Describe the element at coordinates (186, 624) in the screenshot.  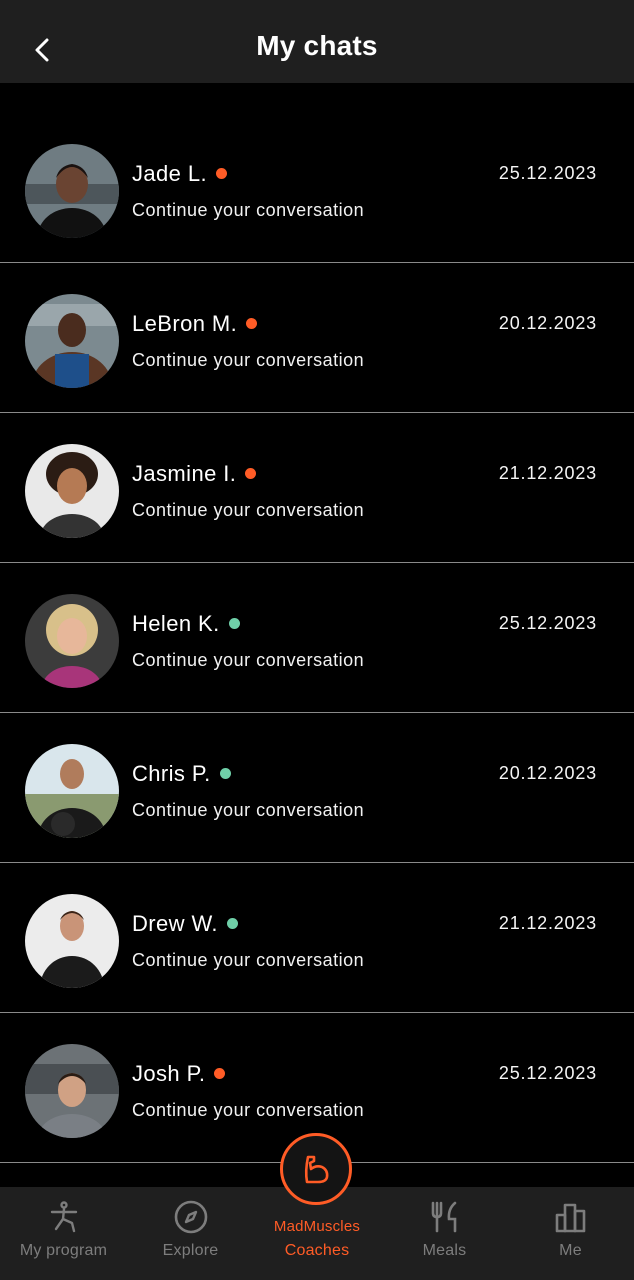
I see `chat-name: Helen K.` at that location.